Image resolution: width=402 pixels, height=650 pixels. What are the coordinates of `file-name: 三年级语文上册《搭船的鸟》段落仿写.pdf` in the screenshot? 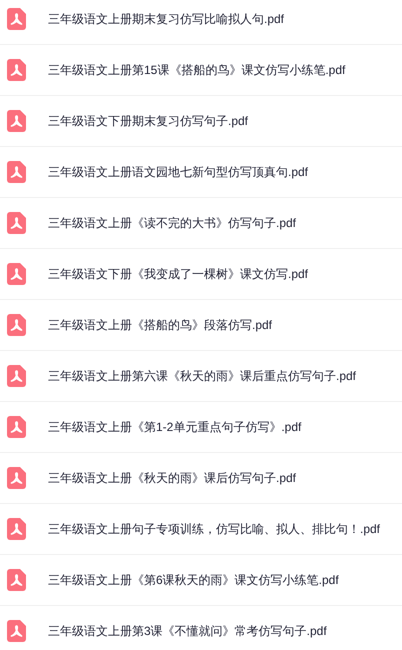 It's located at (160, 325).